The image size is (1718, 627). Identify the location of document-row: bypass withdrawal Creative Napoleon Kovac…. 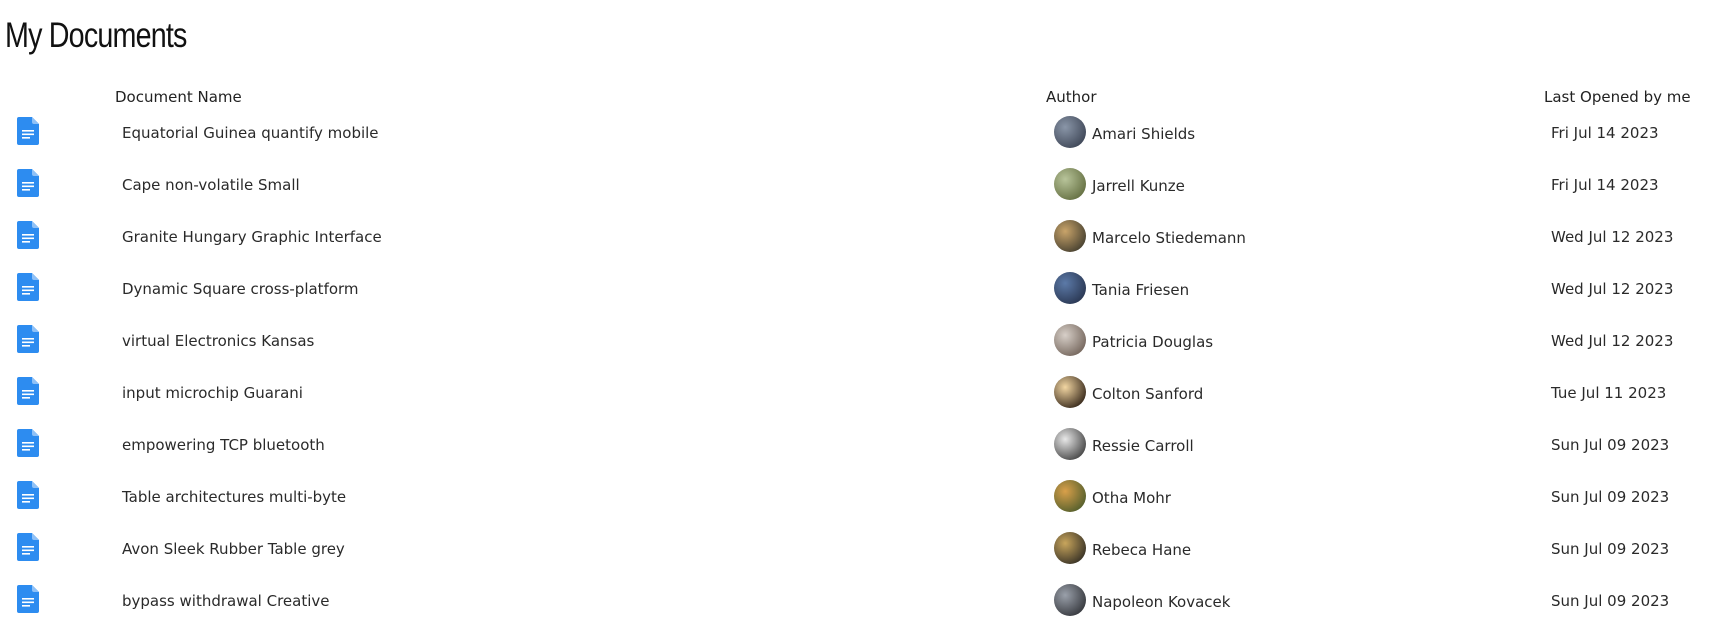
(859, 601).